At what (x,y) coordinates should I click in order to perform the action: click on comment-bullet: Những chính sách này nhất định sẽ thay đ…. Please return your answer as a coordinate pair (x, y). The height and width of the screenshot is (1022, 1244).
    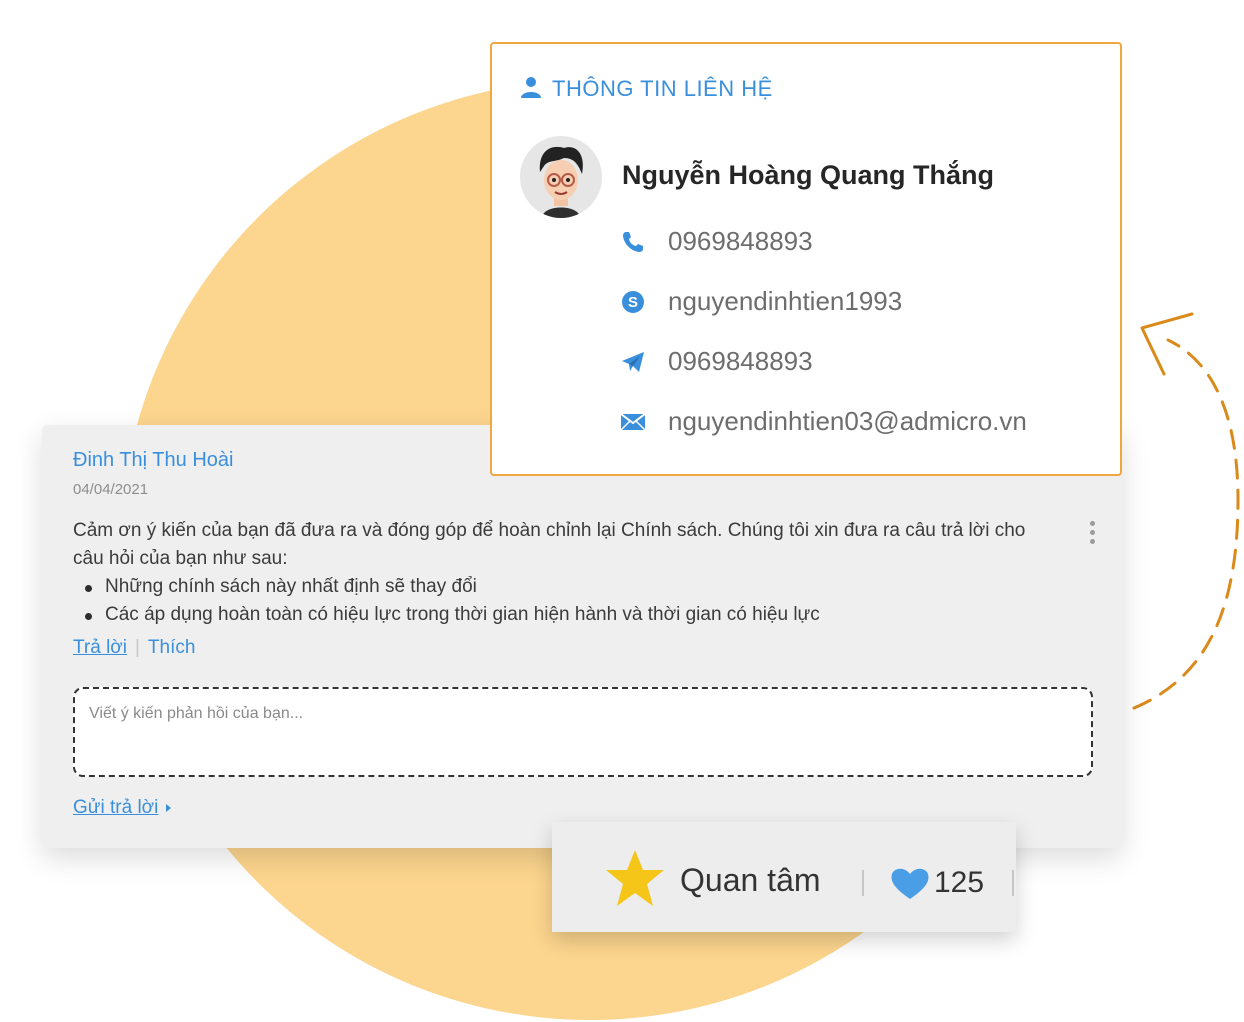
    Looking at the image, I should click on (571, 587).